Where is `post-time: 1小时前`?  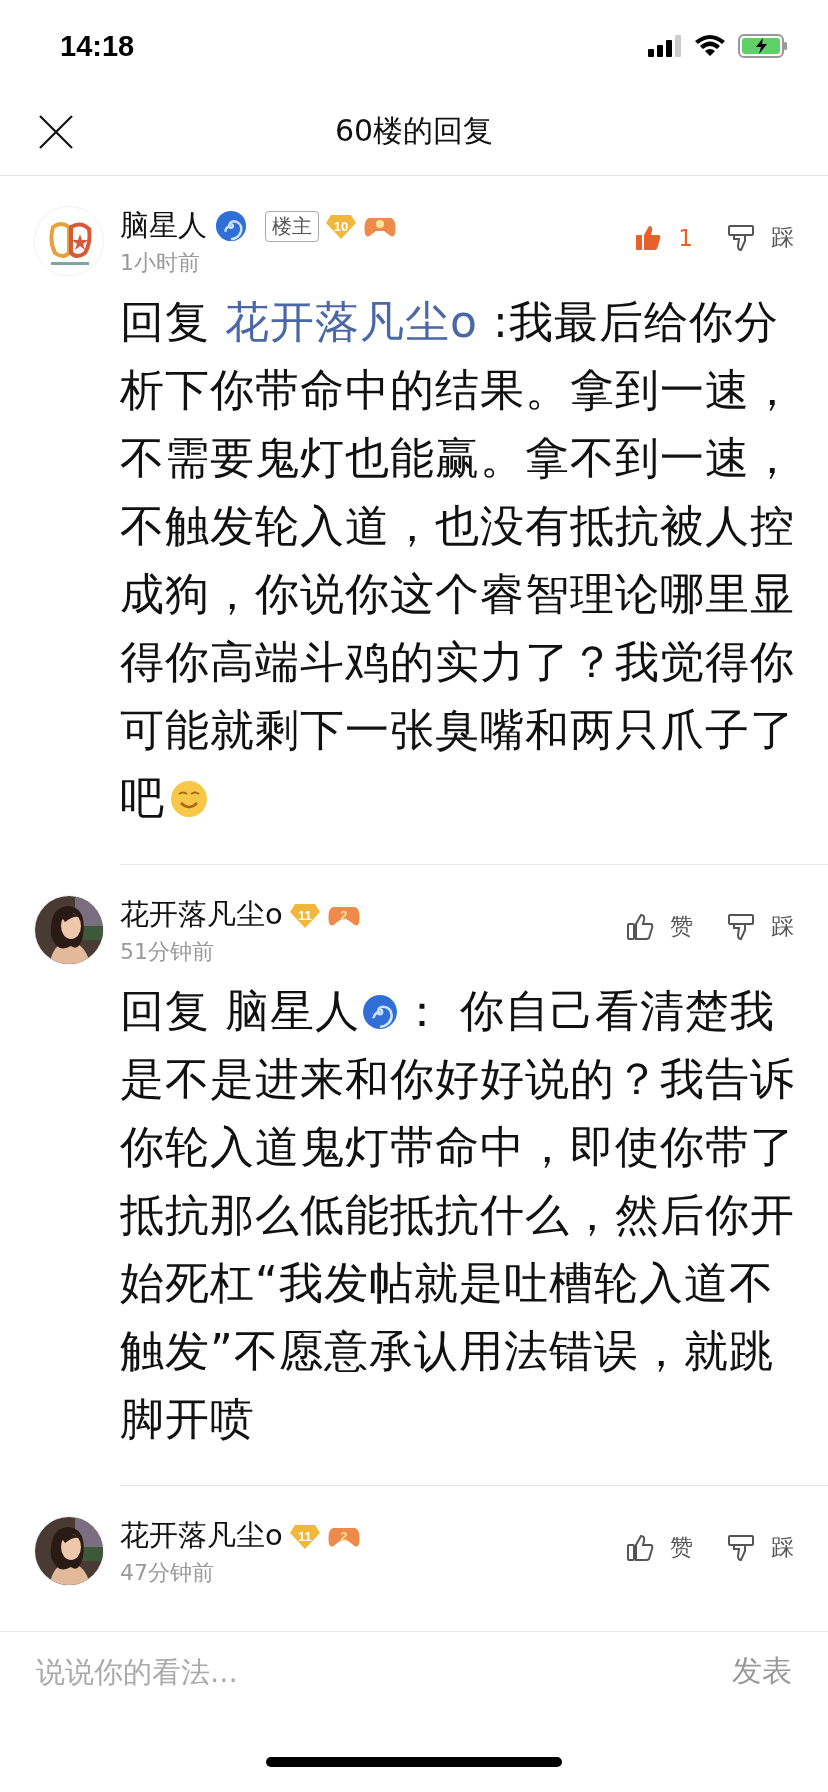 post-time: 1小时前 is located at coordinates (160, 263).